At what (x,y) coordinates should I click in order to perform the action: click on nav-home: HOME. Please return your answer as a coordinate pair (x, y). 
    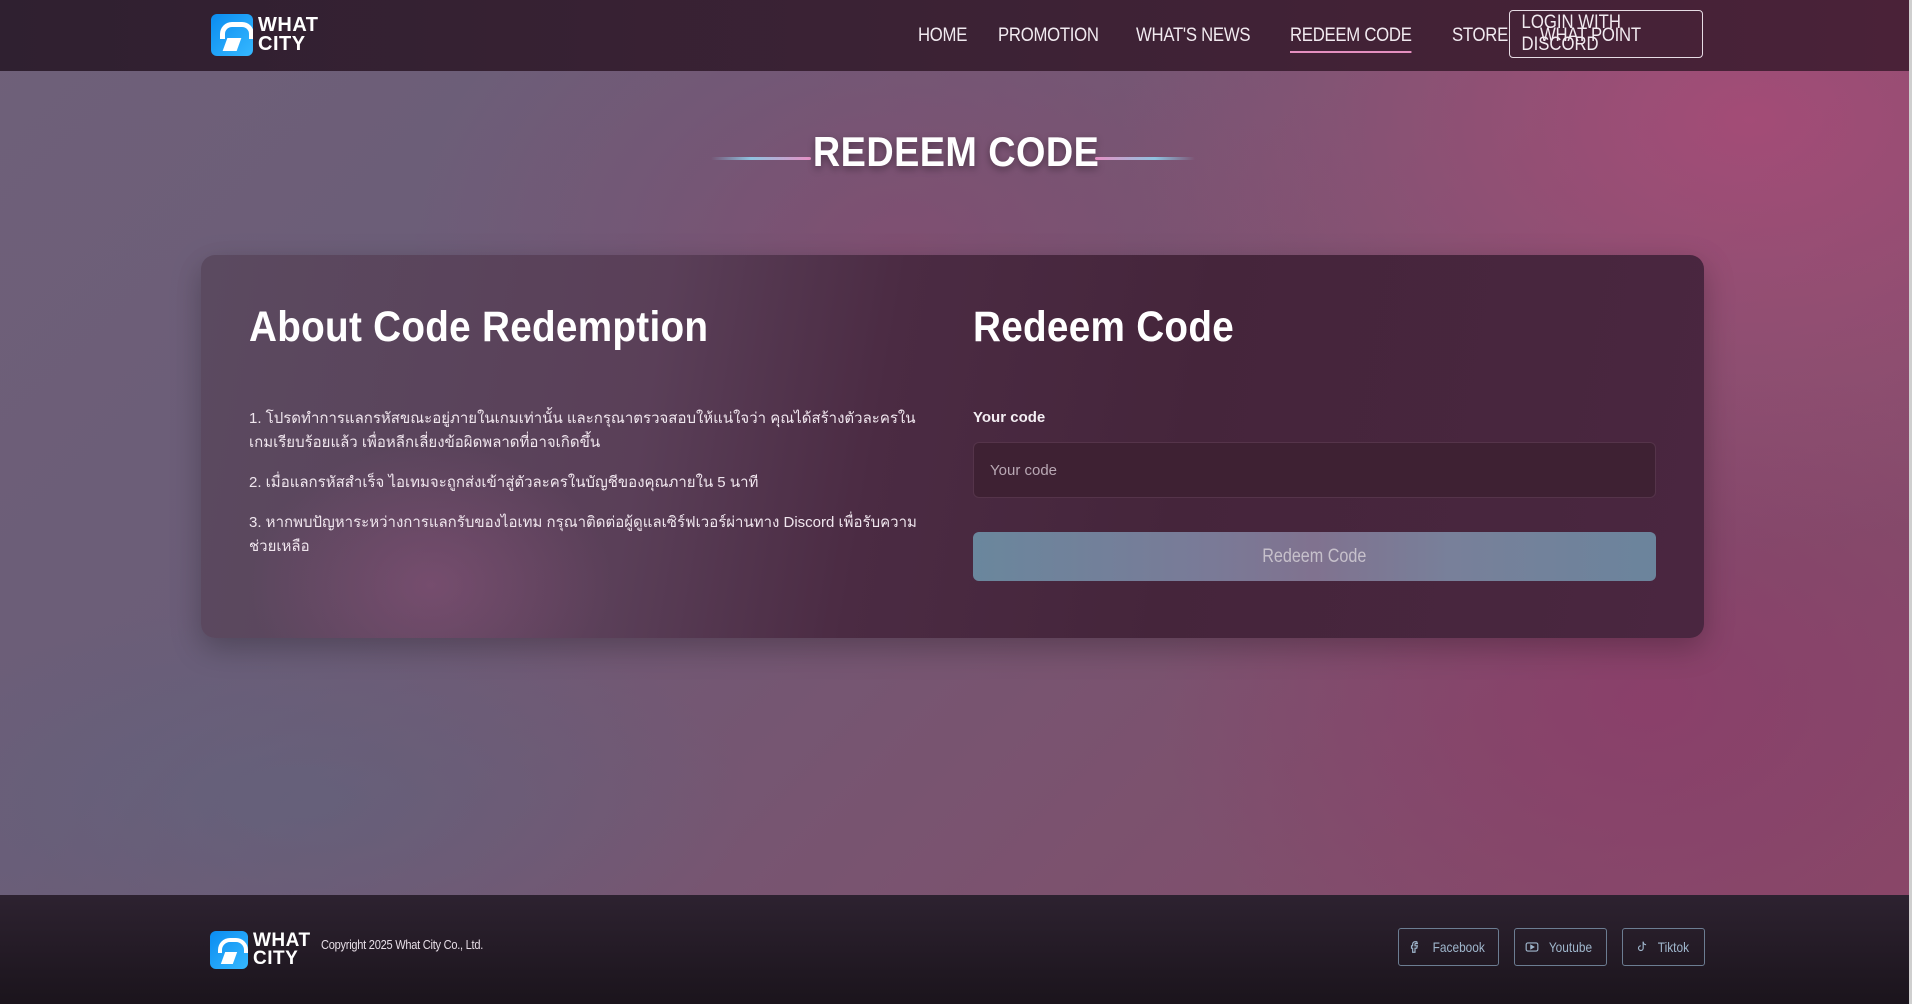
    Looking at the image, I should click on (942, 36).